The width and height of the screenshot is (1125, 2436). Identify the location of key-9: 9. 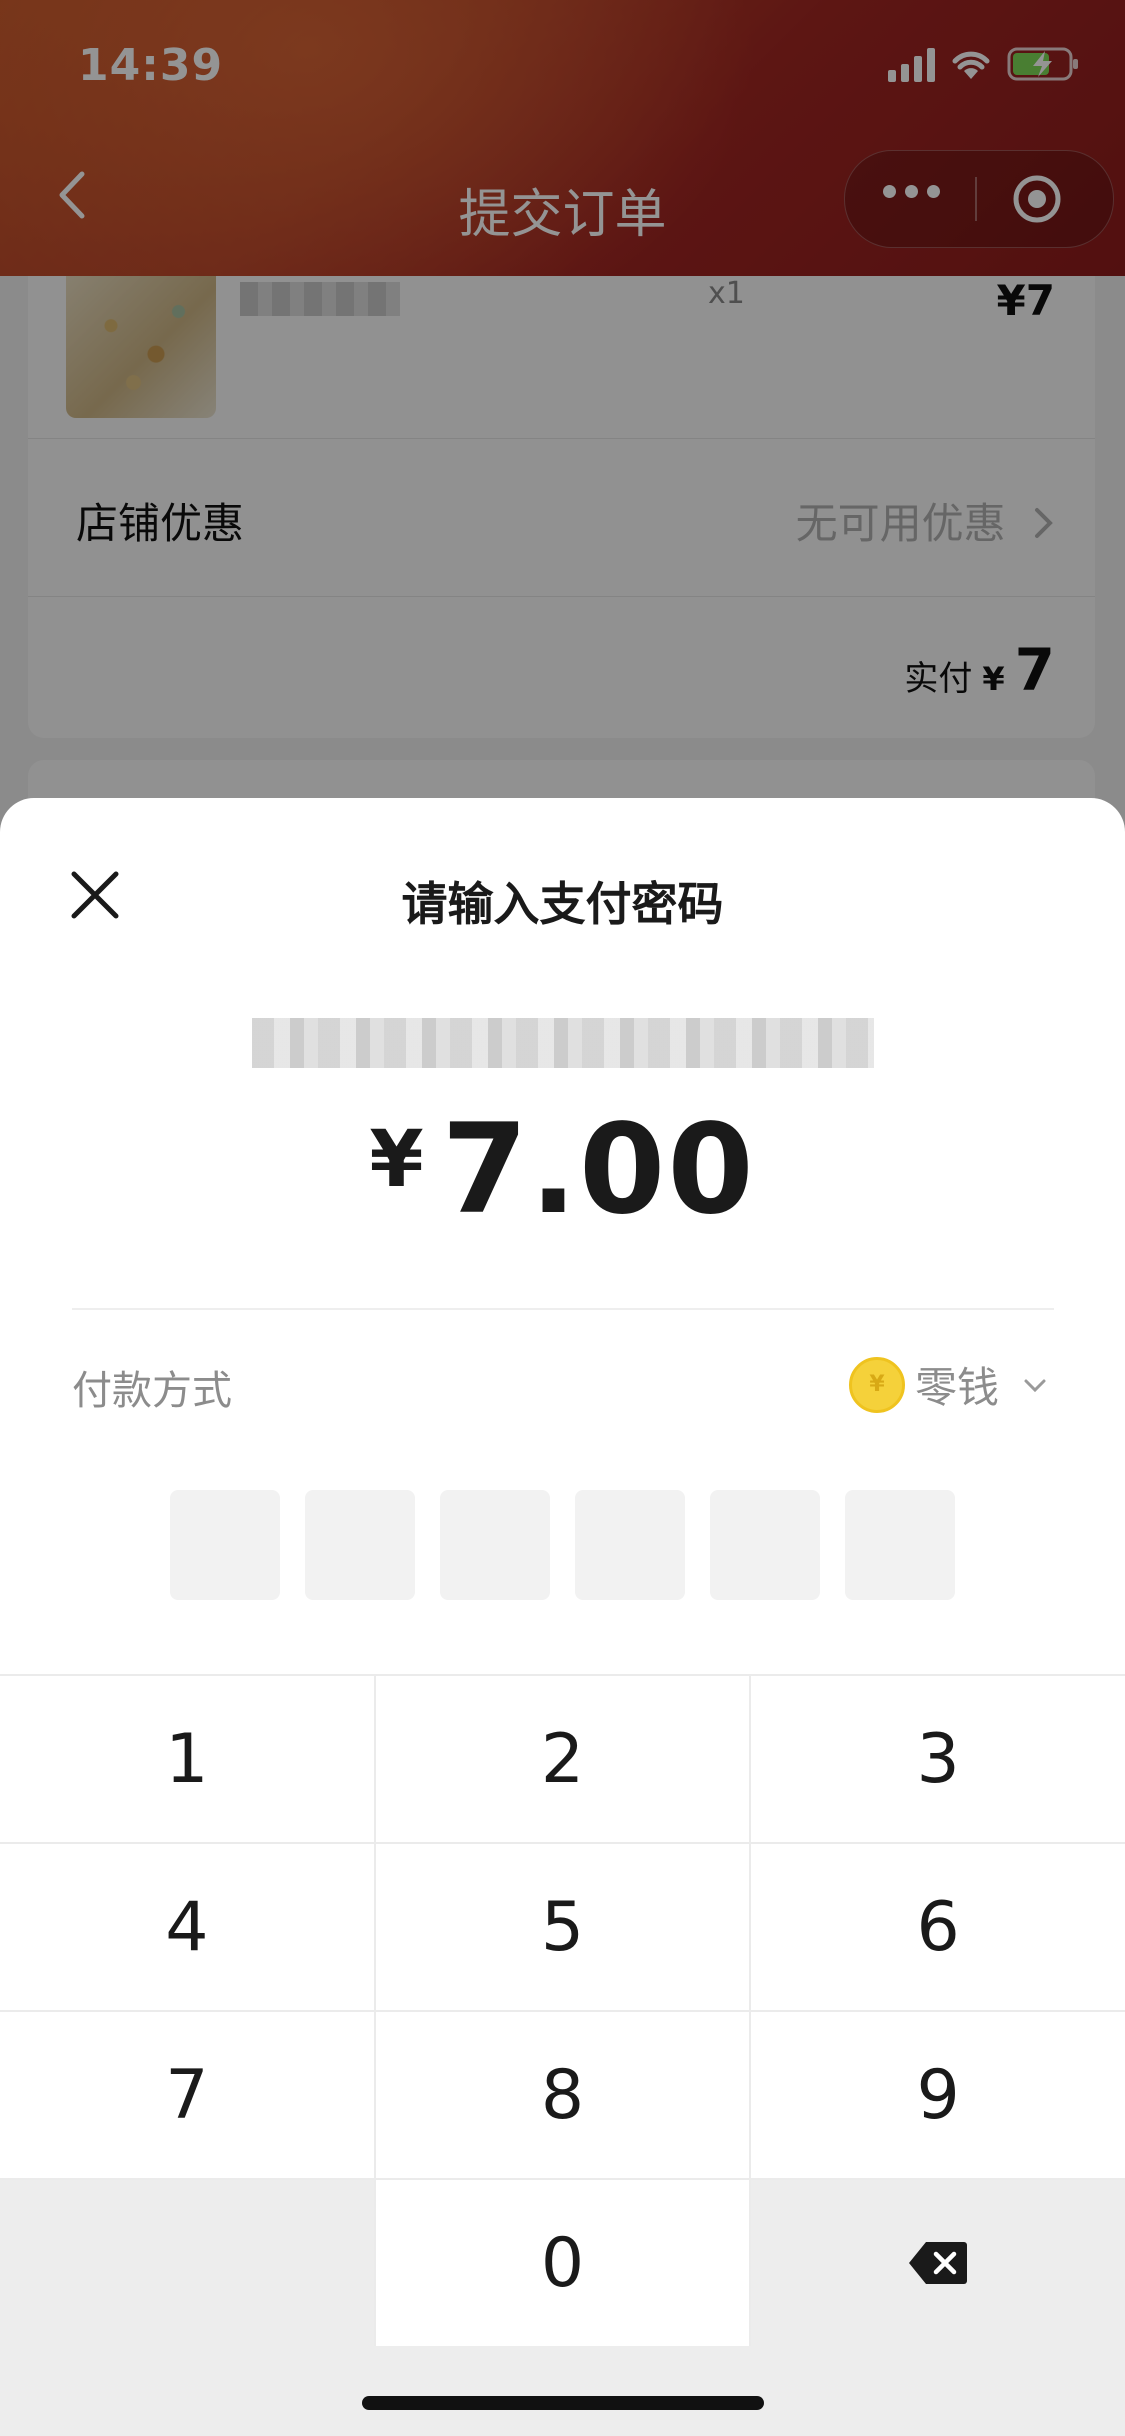
(937, 2095).